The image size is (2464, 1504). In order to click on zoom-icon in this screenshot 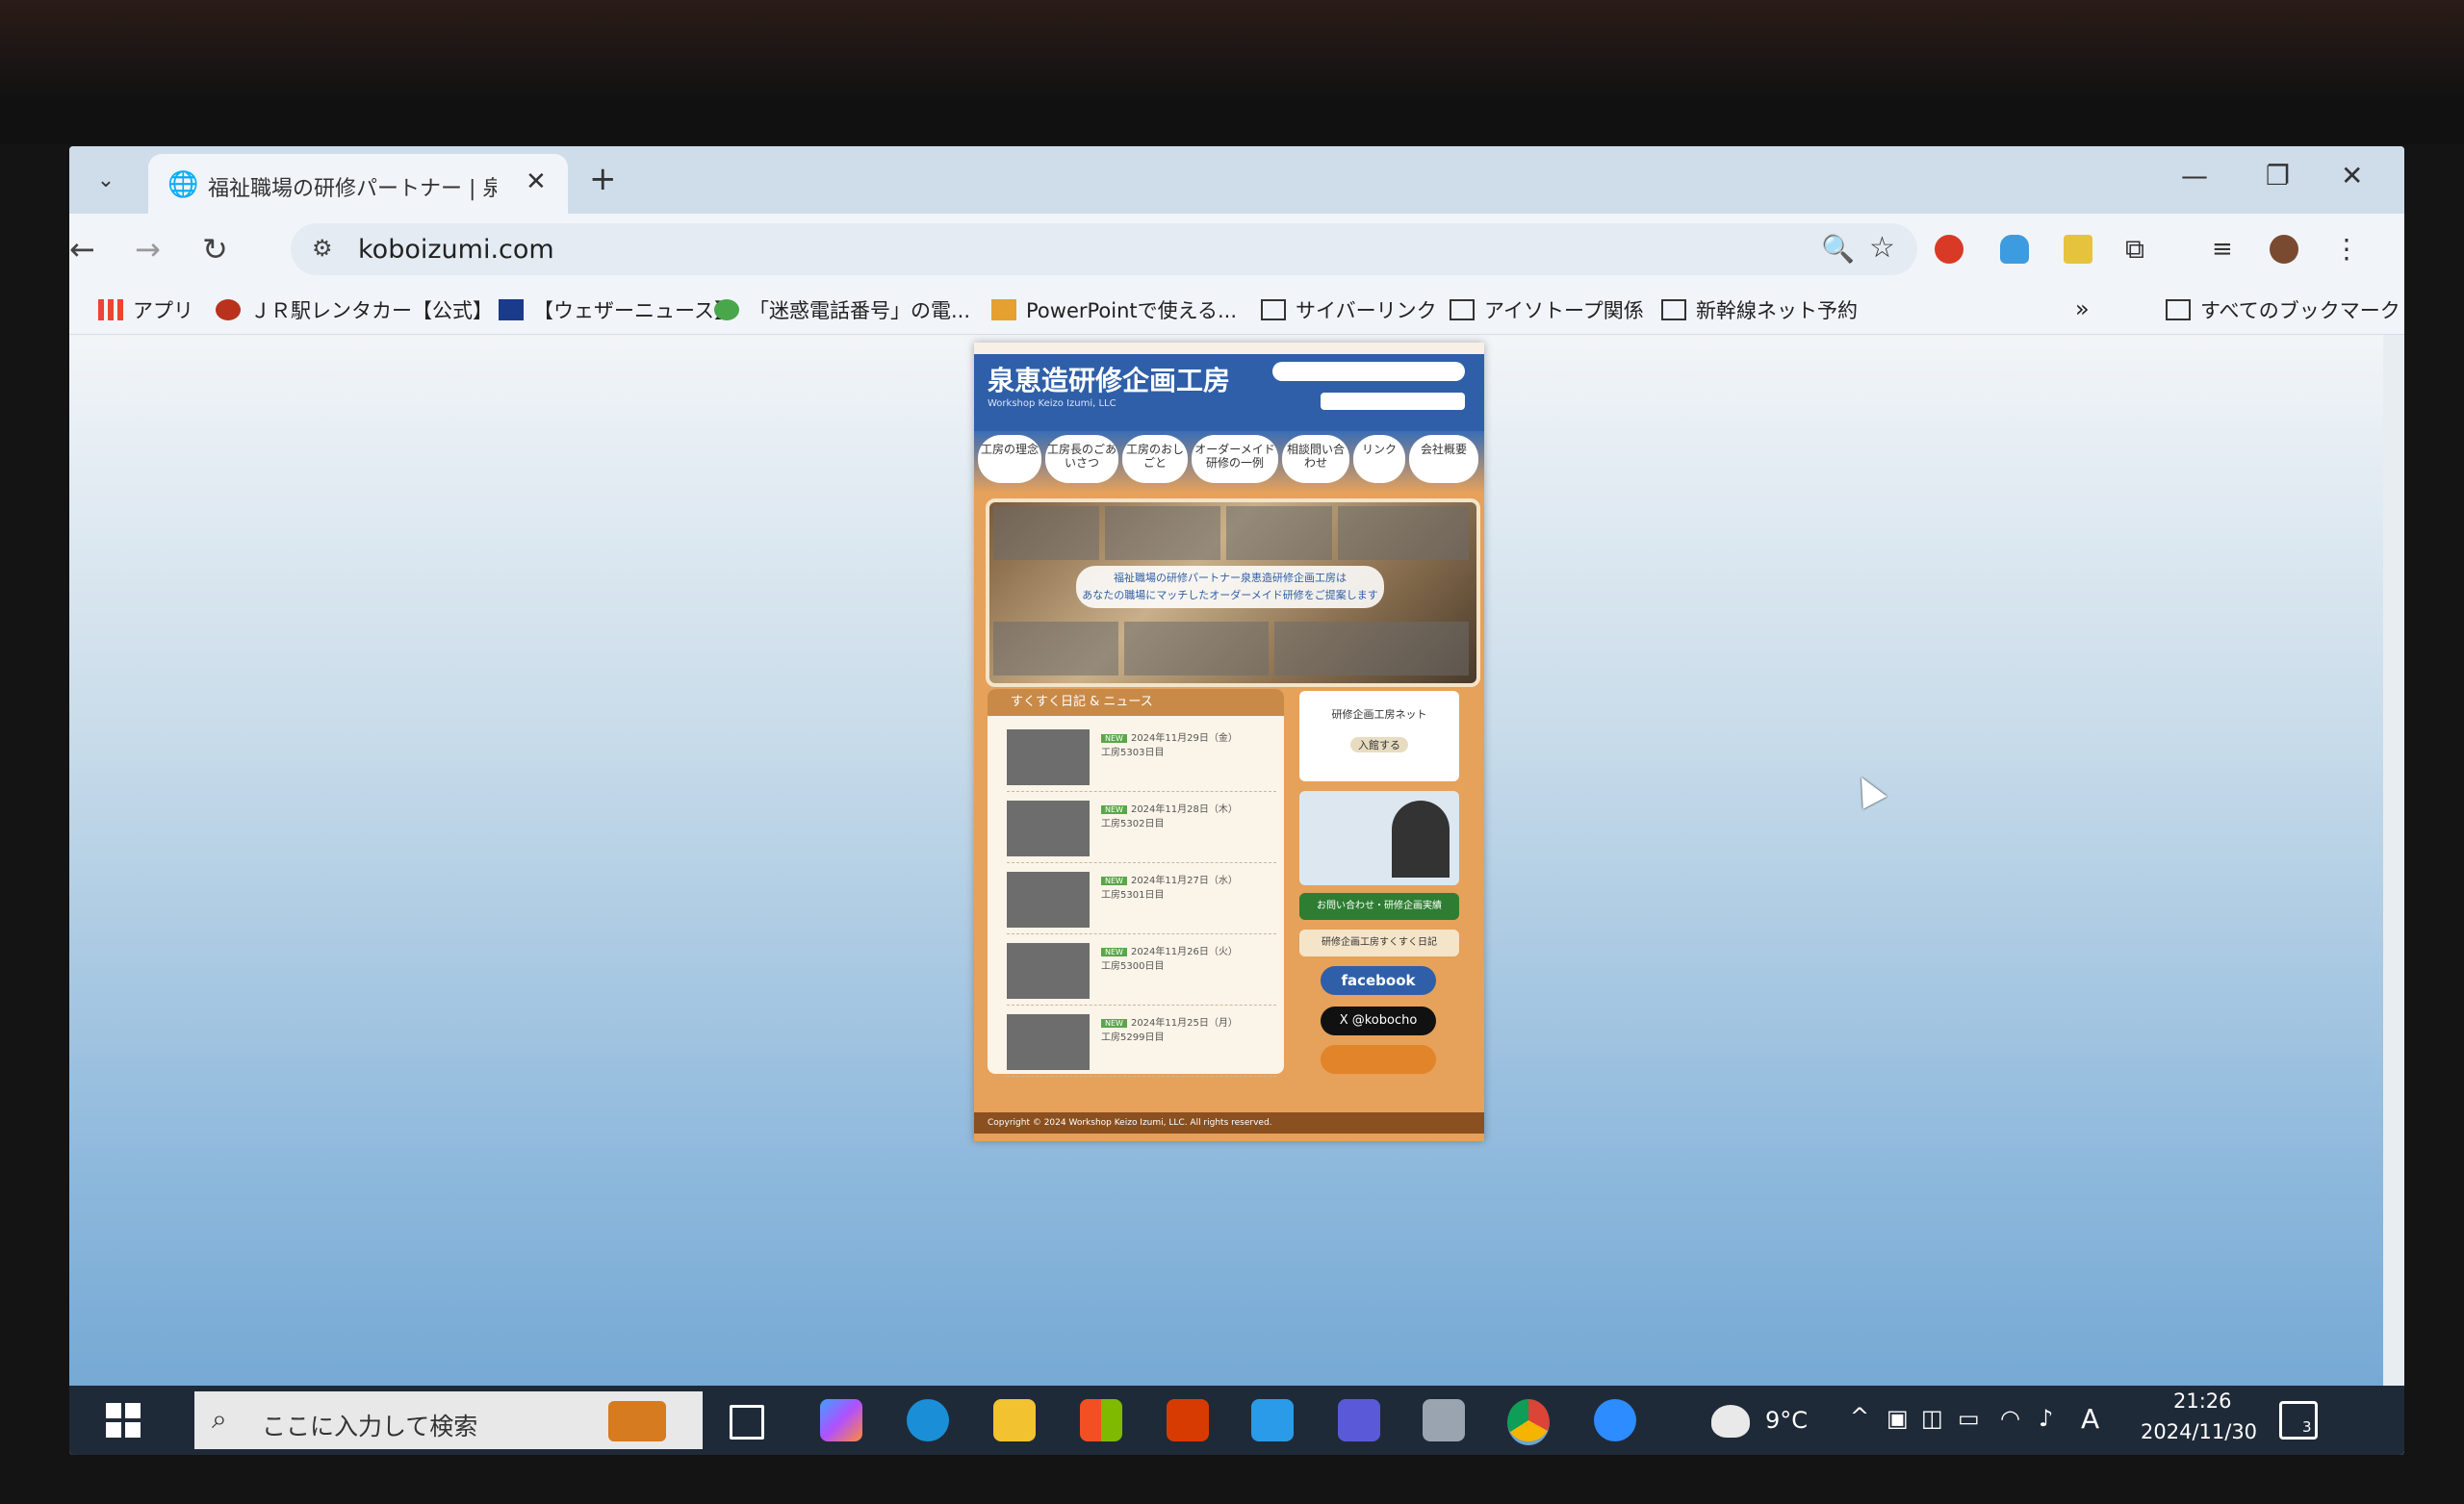, I will do `click(1615, 1420)`.